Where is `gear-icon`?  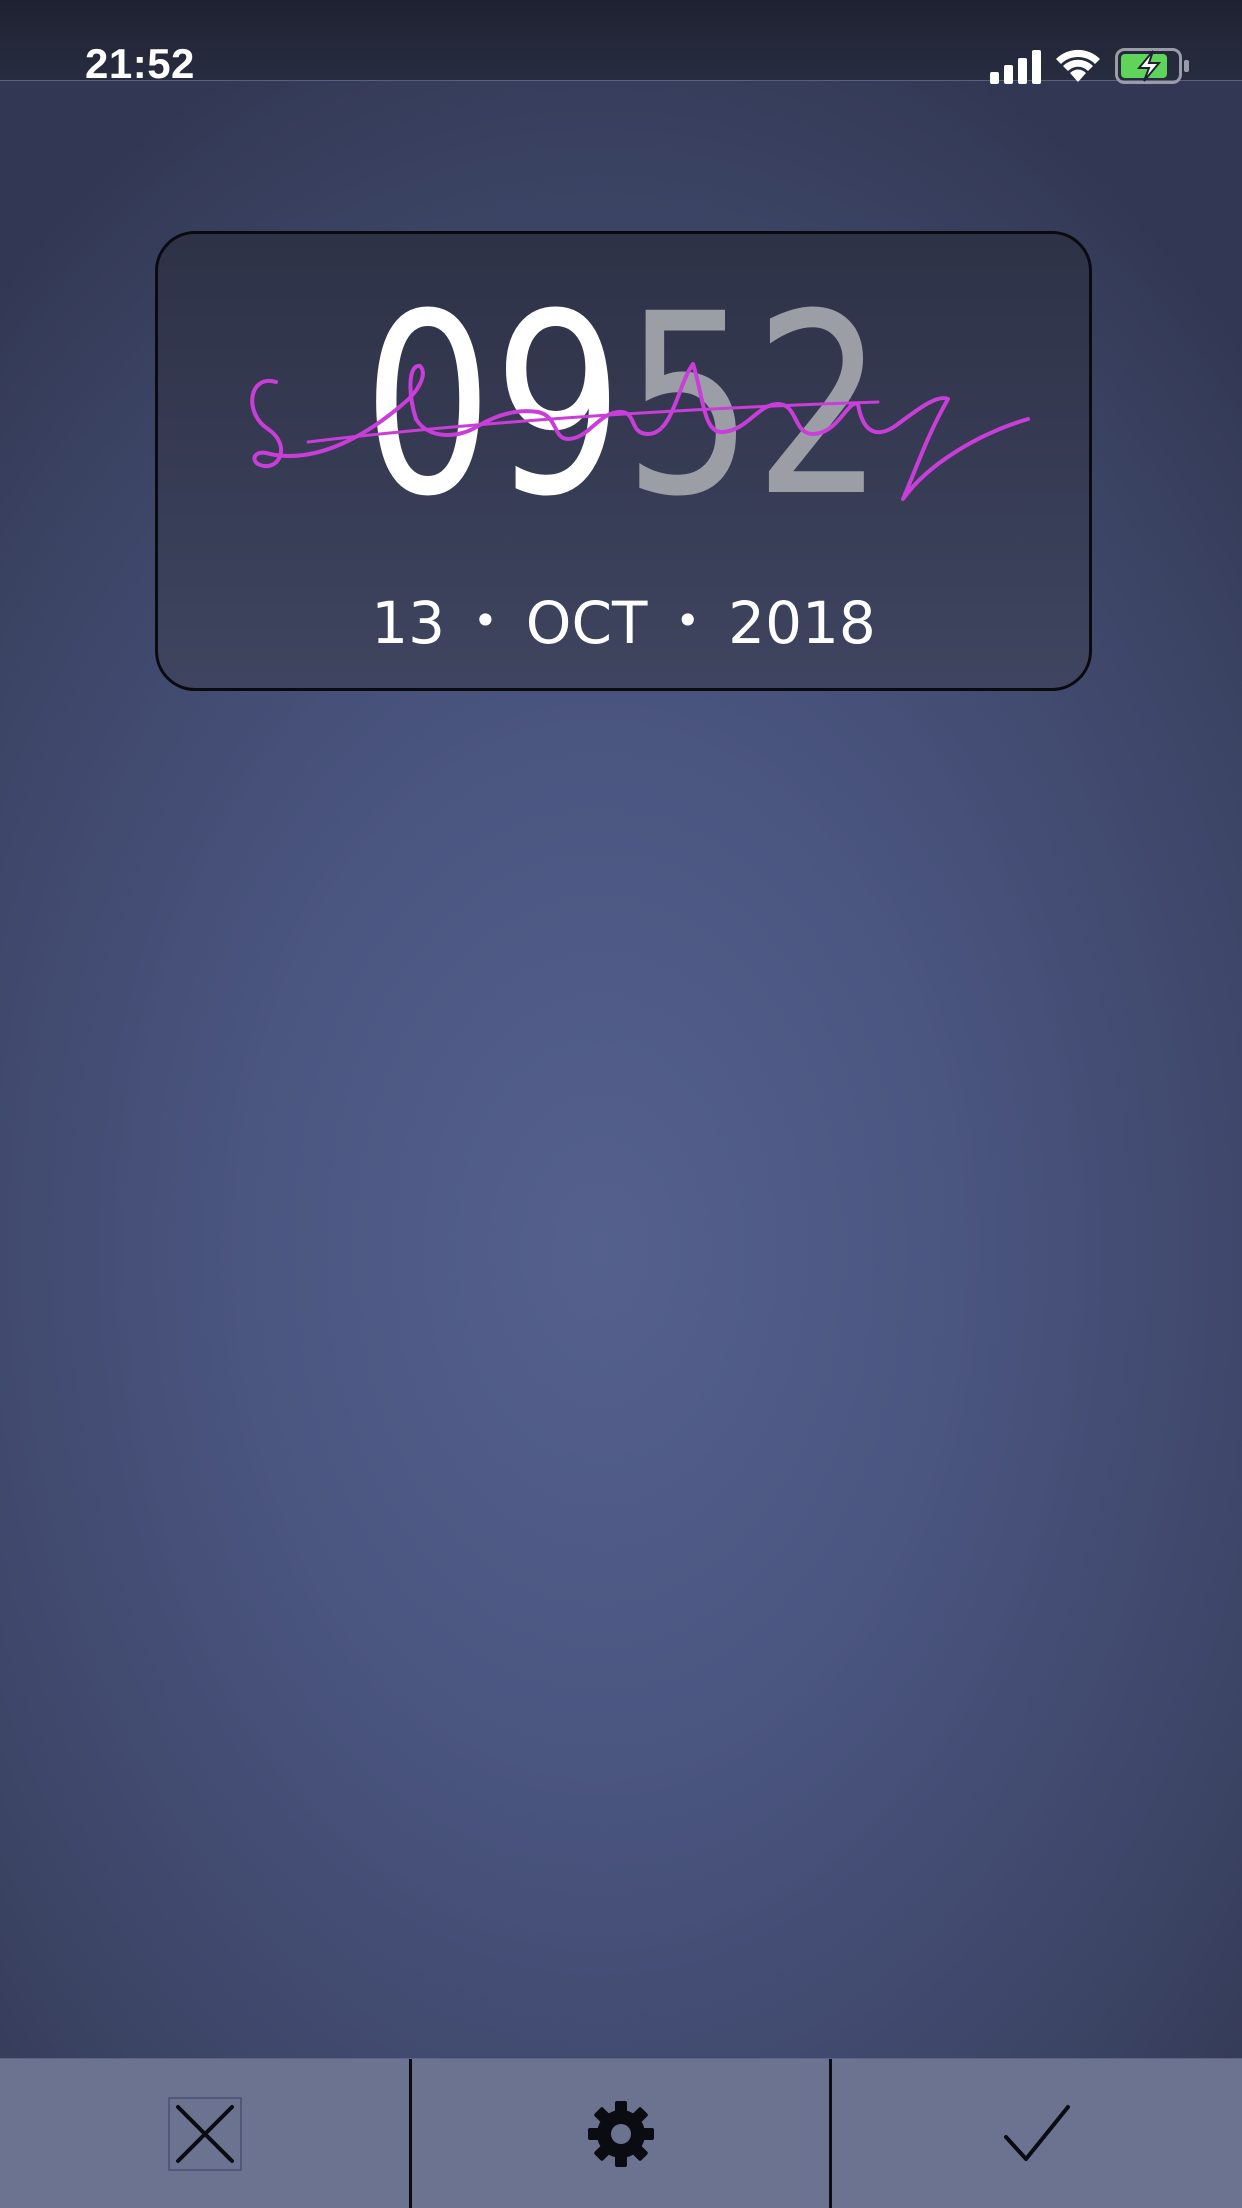 gear-icon is located at coordinates (621, 2134).